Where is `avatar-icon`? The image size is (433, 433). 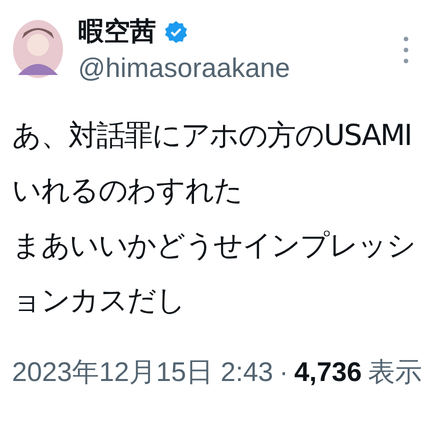 avatar-icon is located at coordinates (38, 49).